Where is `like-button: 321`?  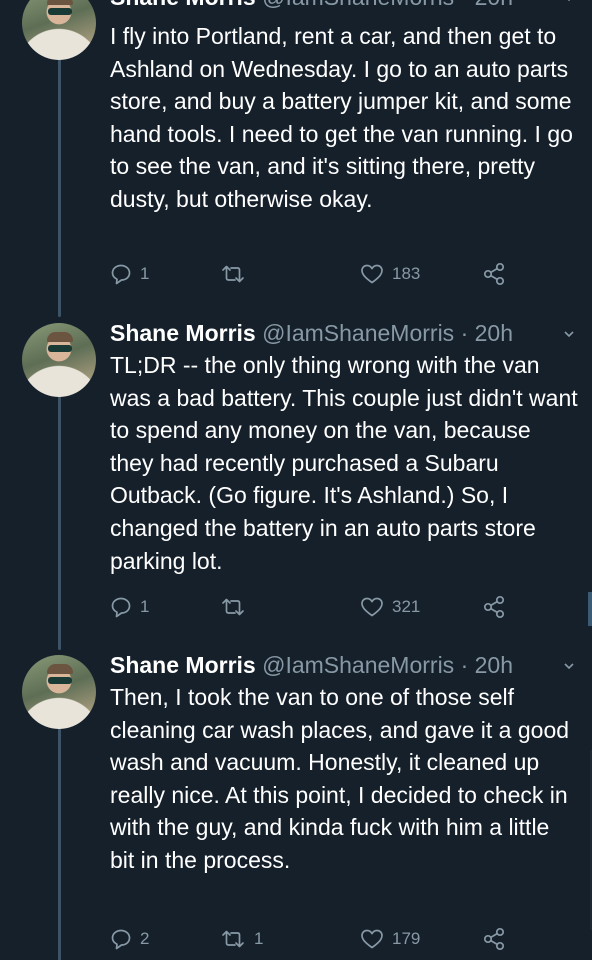 like-button: 321 is located at coordinates (390, 607).